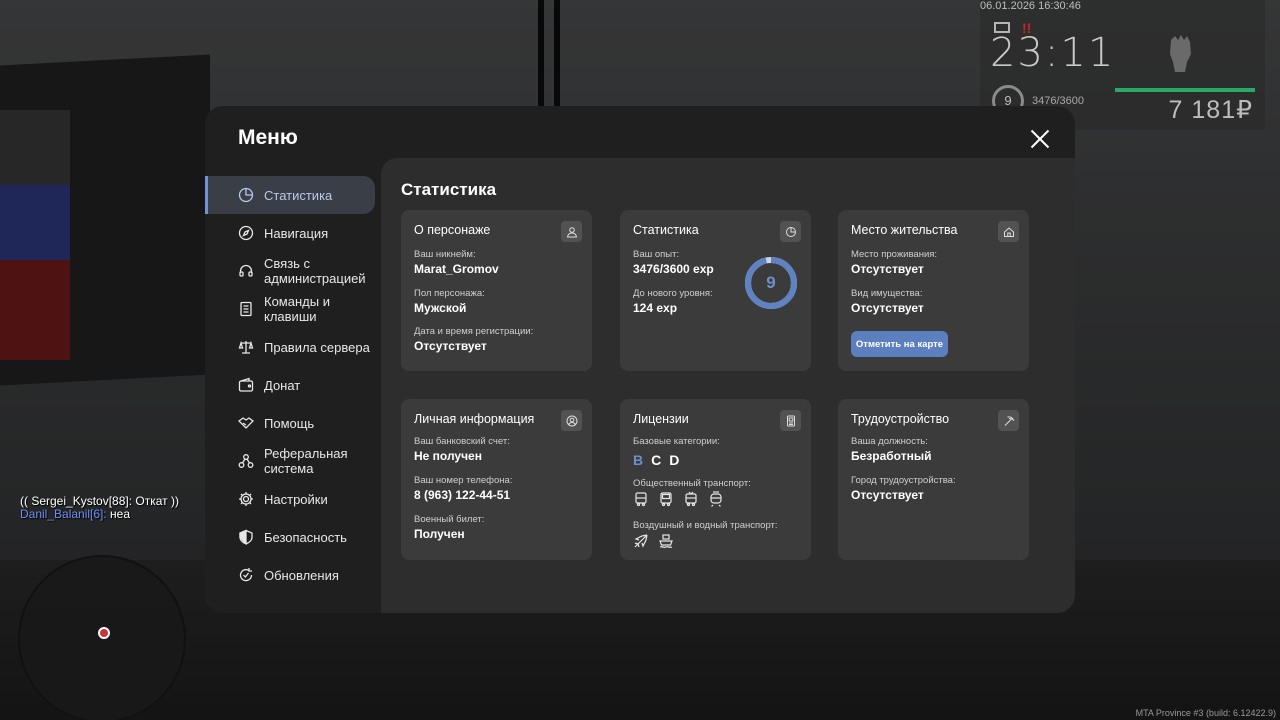 The image size is (1280, 720). What do you see at coordinates (246, 271) in the screenshot?
I see `headset-icon` at bounding box center [246, 271].